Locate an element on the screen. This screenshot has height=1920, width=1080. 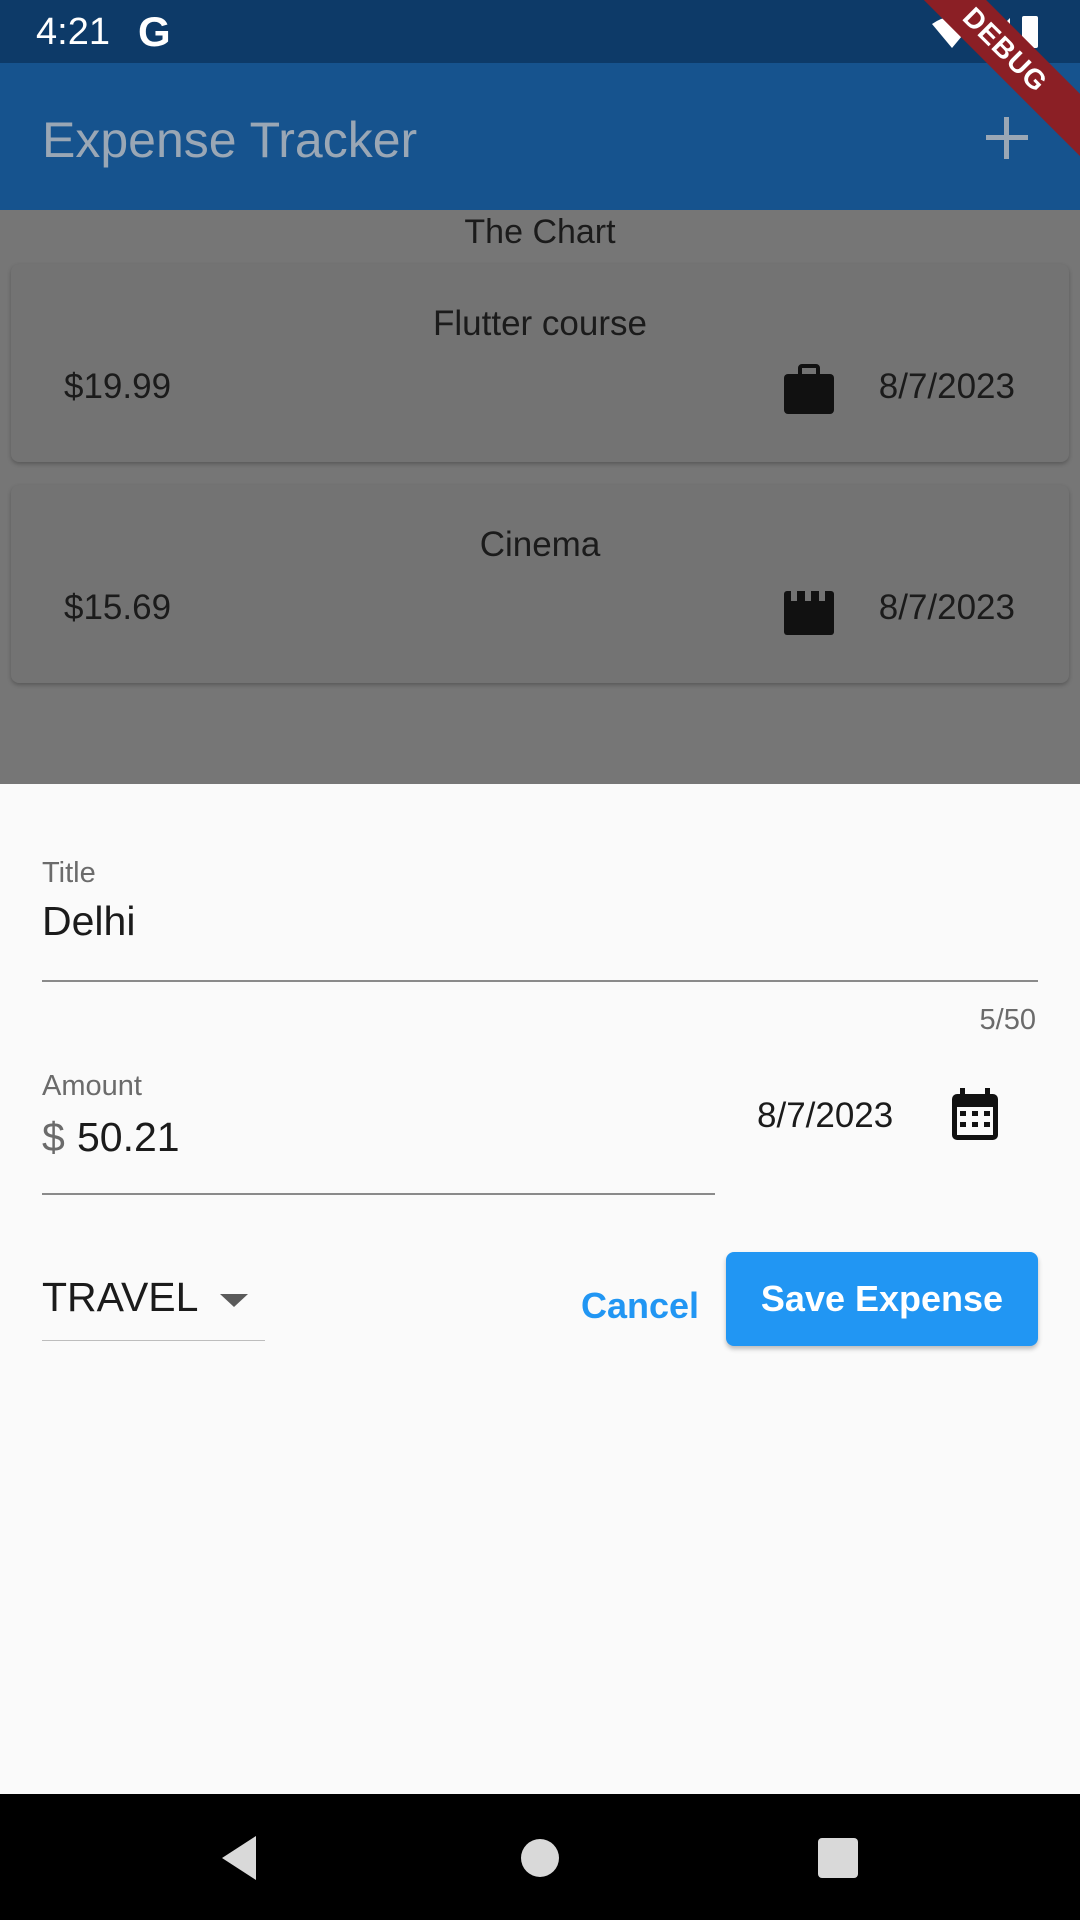
amount-input: 50.21 is located at coordinates (128, 1137).